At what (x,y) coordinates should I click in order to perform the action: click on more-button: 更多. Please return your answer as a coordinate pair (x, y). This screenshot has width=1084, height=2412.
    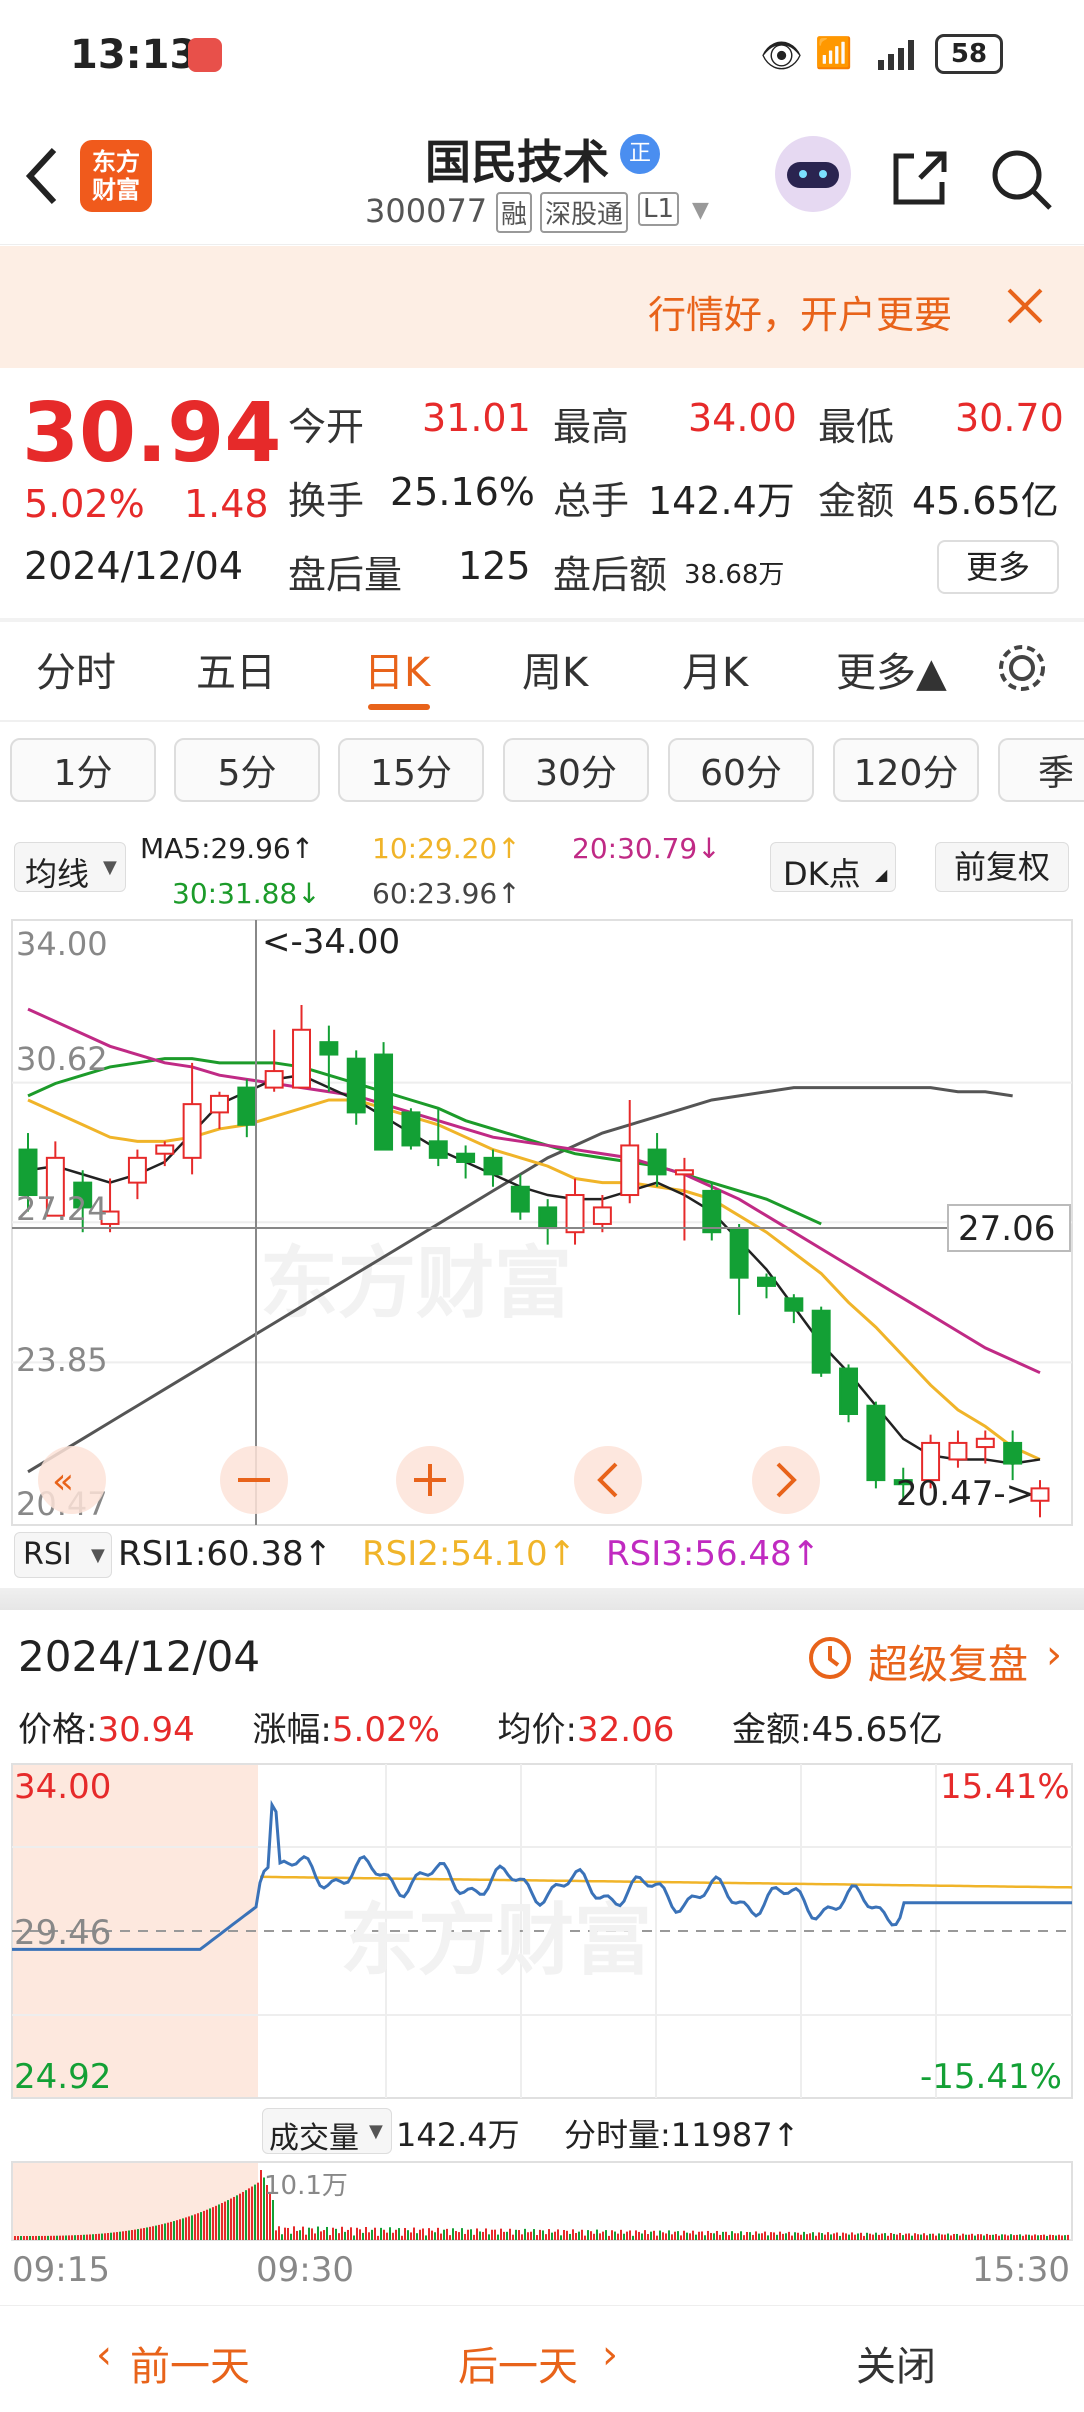
    Looking at the image, I should click on (998, 567).